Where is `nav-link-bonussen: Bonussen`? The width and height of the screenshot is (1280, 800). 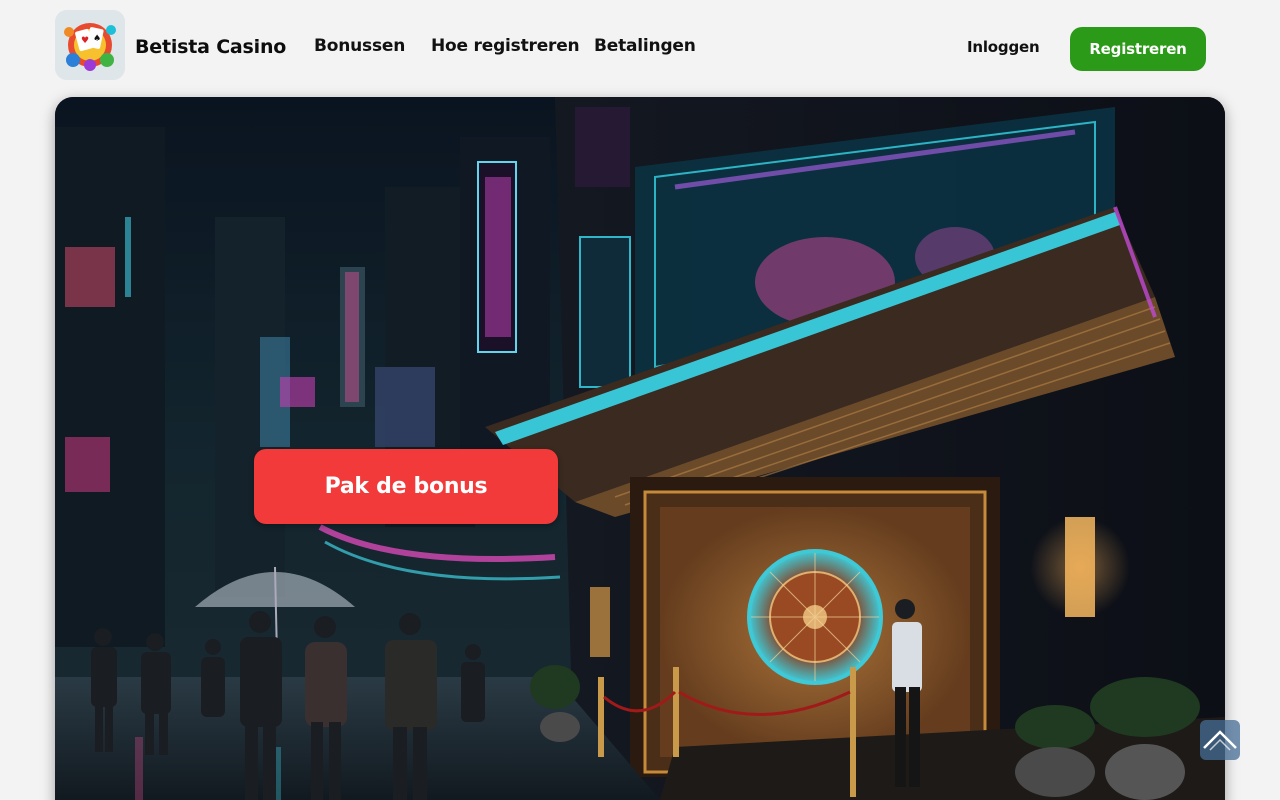
nav-link-bonussen: Bonussen is located at coordinates (359, 46).